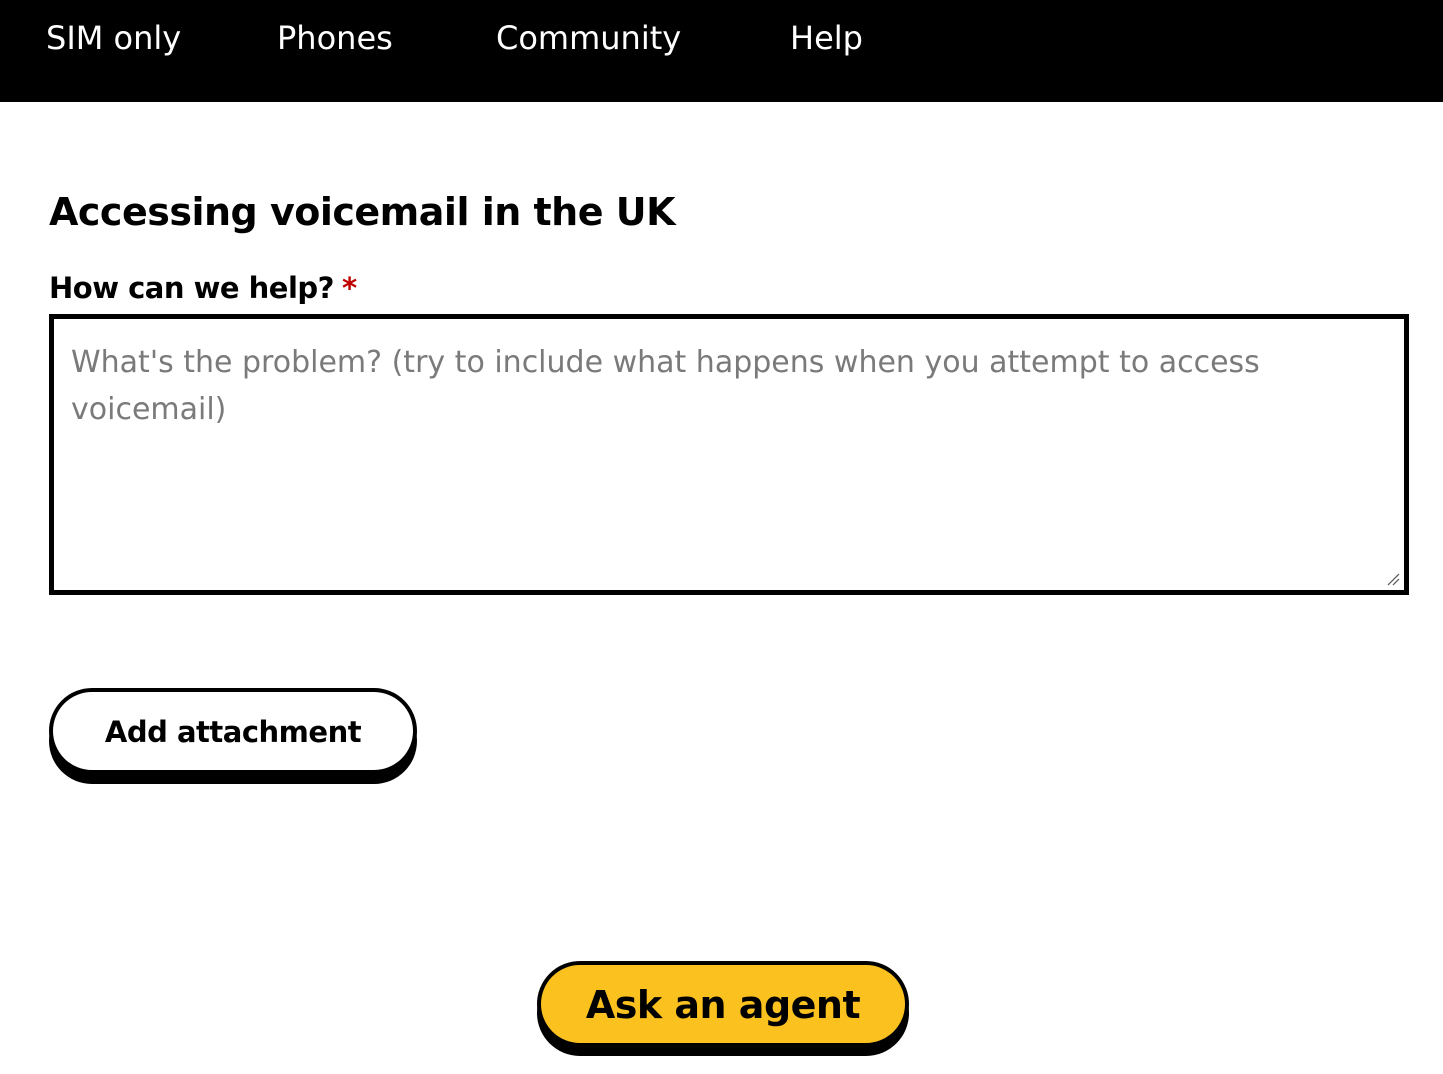 The width and height of the screenshot is (1443, 1074). What do you see at coordinates (191, 288) in the screenshot?
I see `help-field-label-text: How can we help?` at bounding box center [191, 288].